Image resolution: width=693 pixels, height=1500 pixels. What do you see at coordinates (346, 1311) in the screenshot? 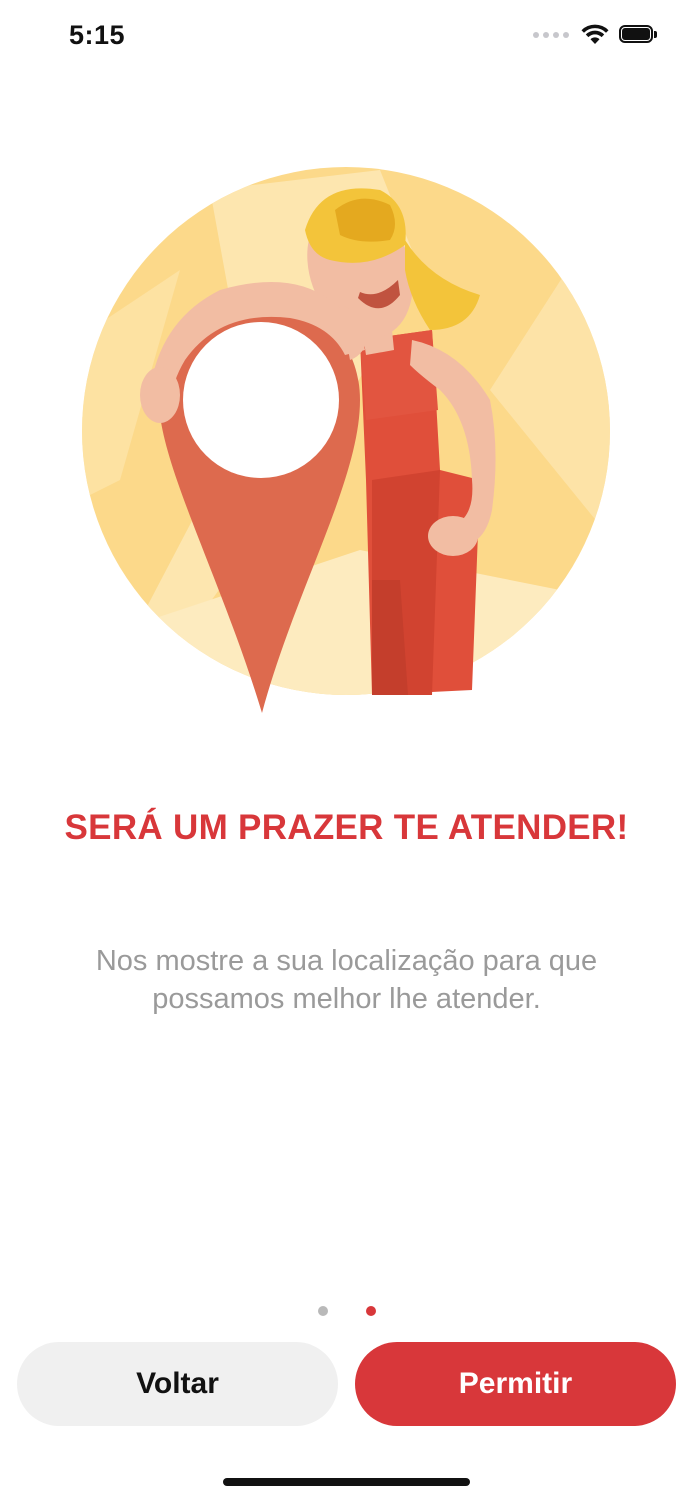
I see `page-indicator` at bounding box center [346, 1311].